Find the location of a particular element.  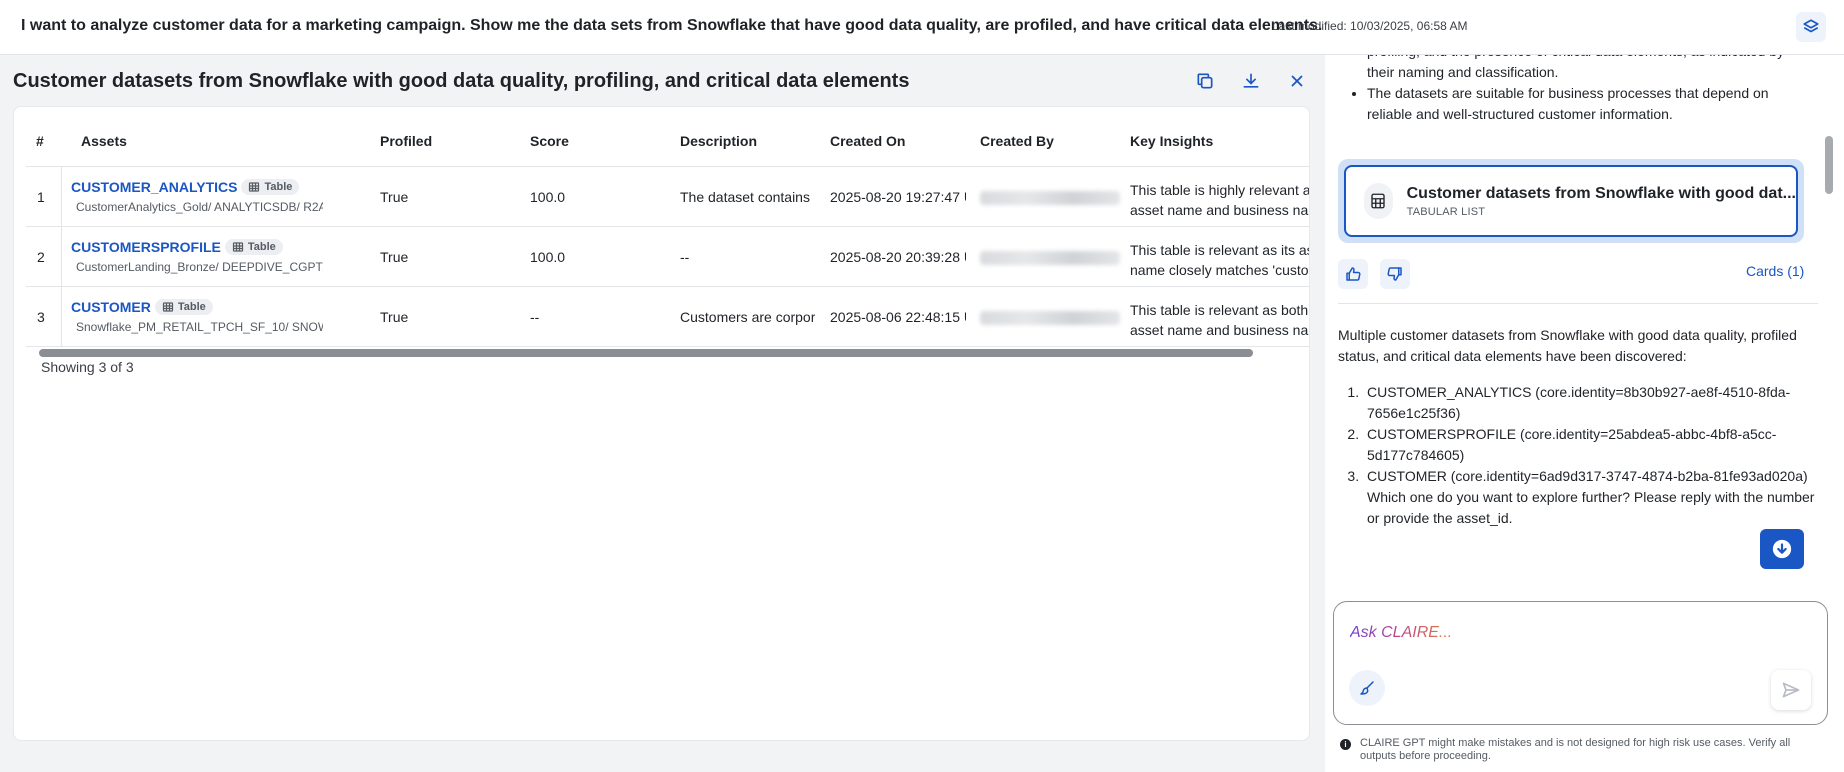

result-card-subtitle: TABULAR LIST is located at coordinates (1446, 211).